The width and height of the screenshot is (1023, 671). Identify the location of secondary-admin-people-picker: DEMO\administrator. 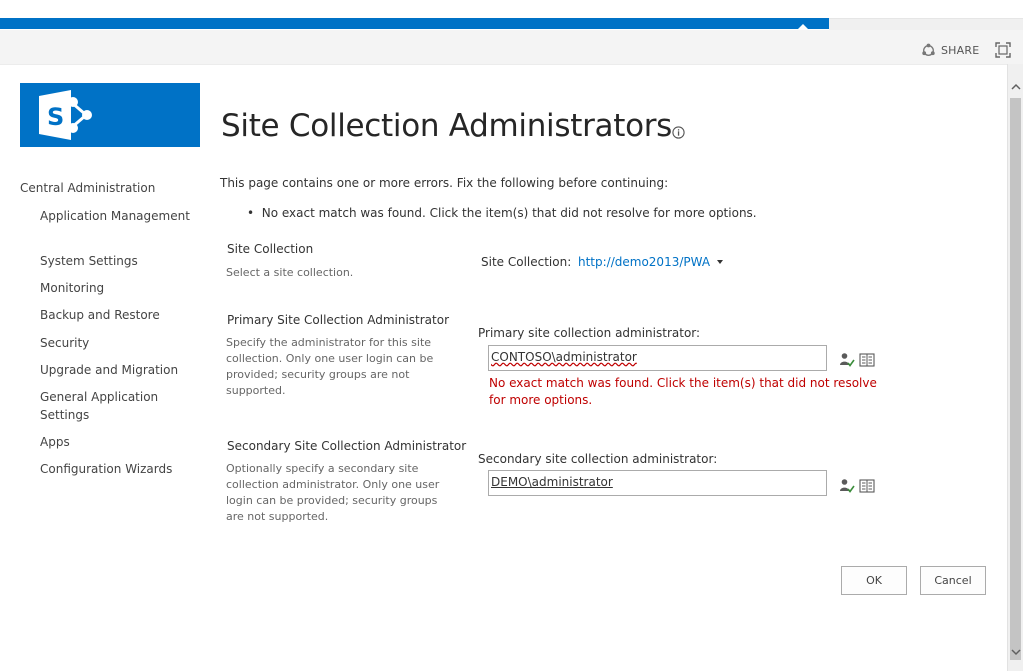
(657, 483).